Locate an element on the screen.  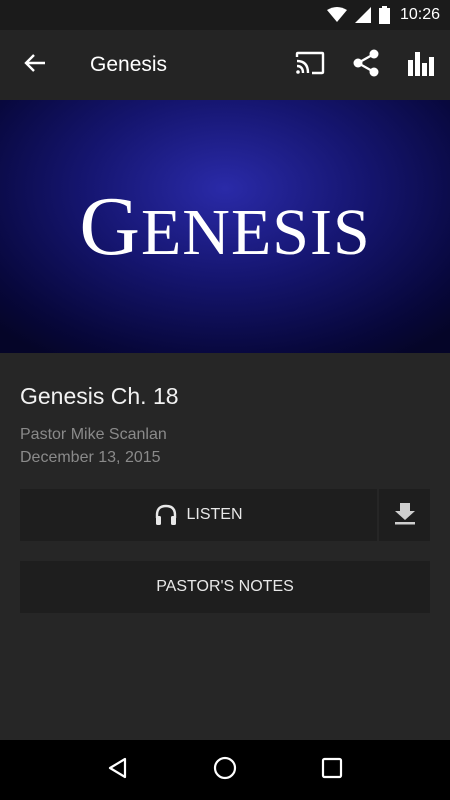
share-icon is located at coordinates (366, 65).